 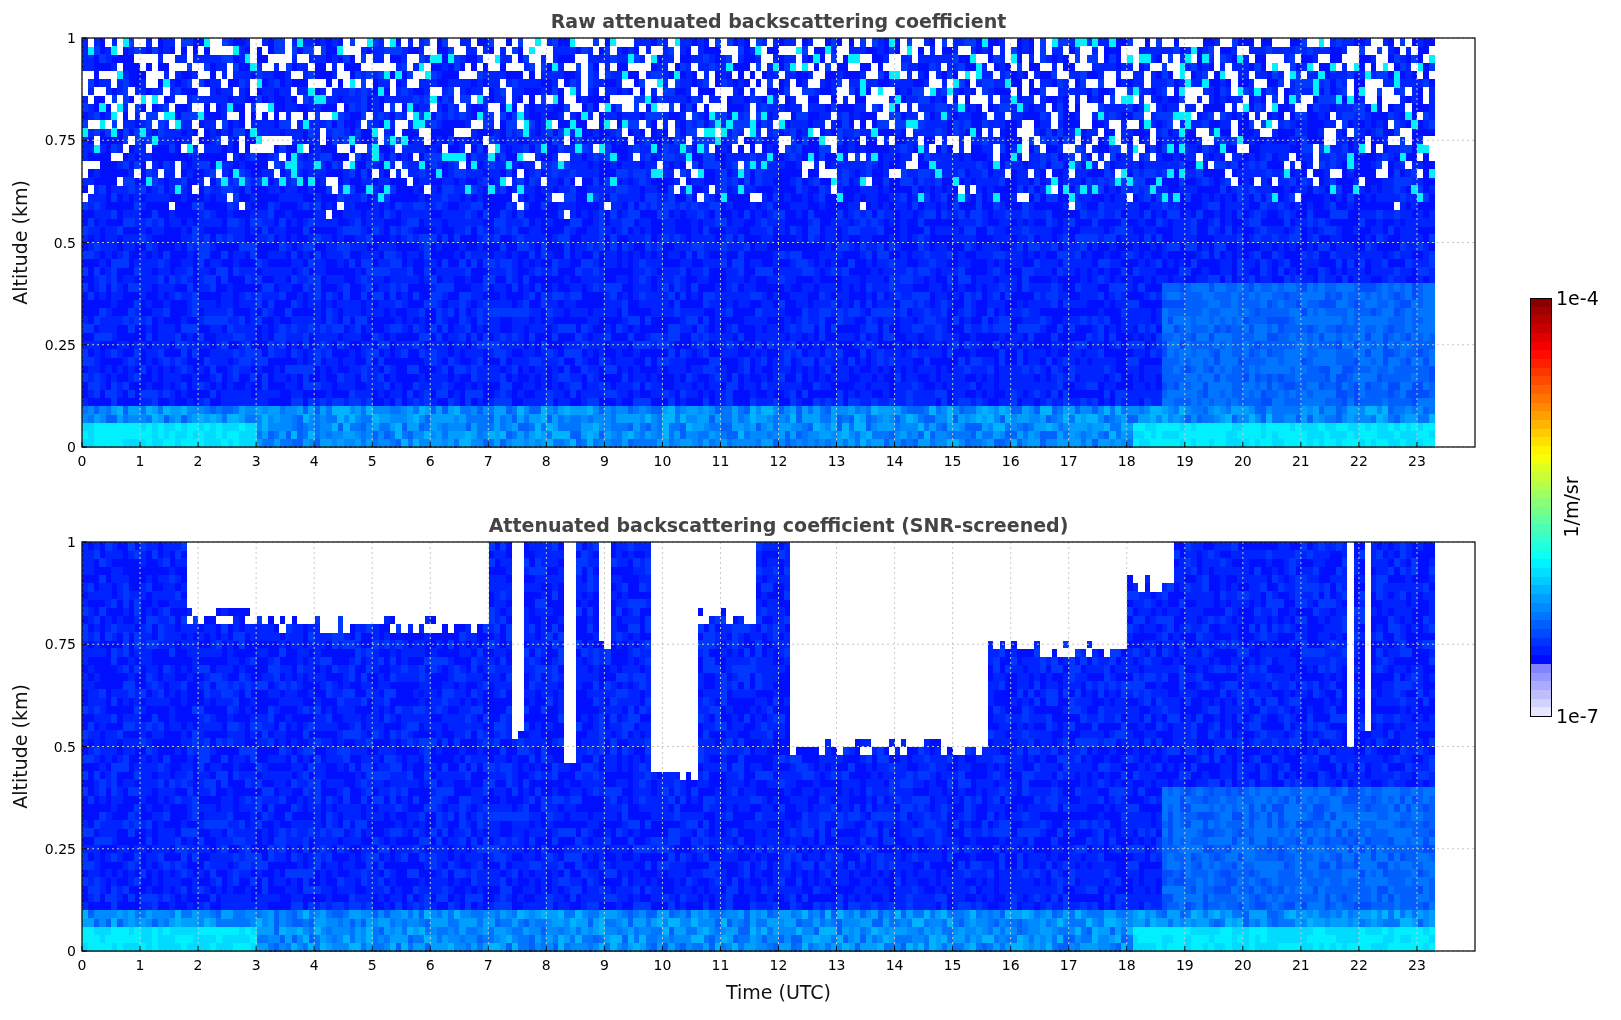 What do you see at coordinates (1577, 298) in the screenshot?
I see `colorbar-max-label: 1e-4` at bounding box center [1577, 298].